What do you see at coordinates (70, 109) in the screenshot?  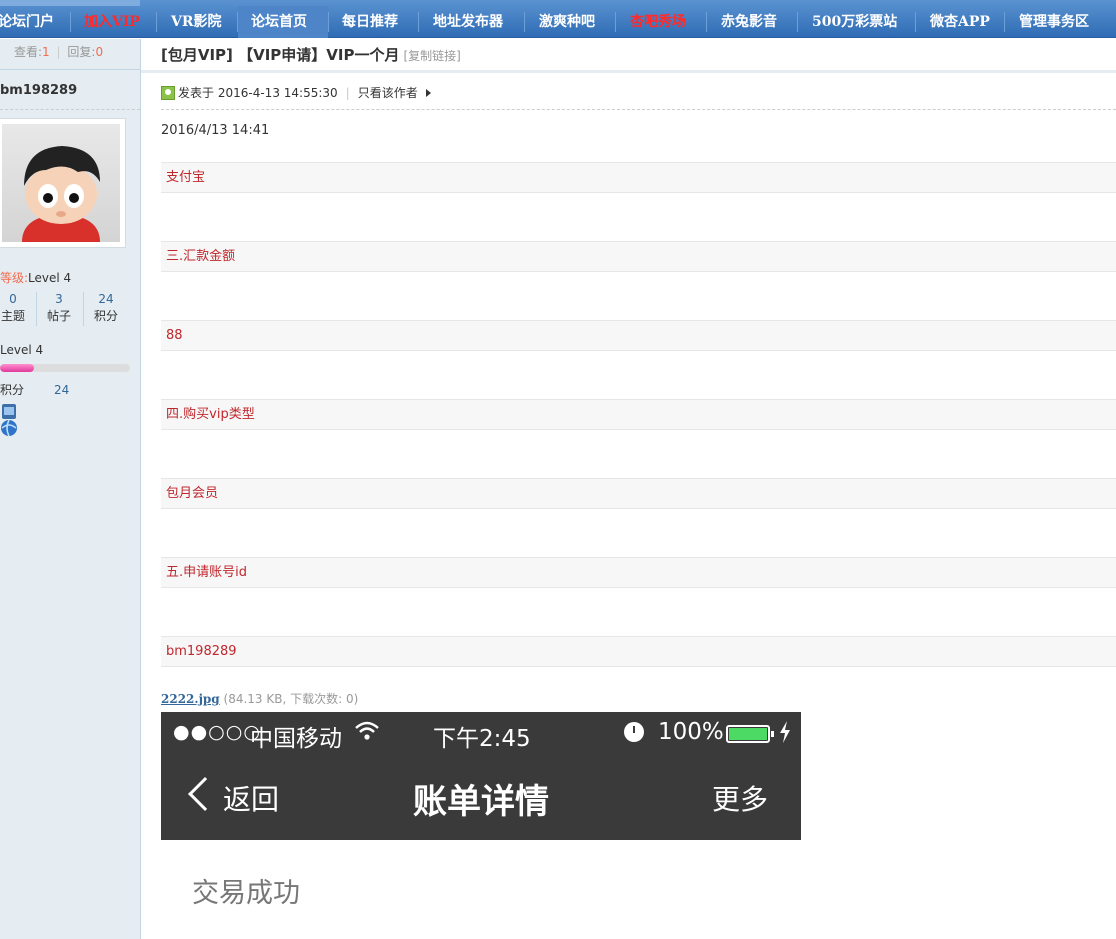 I see `author-divider` at bounding box center [70, 109].